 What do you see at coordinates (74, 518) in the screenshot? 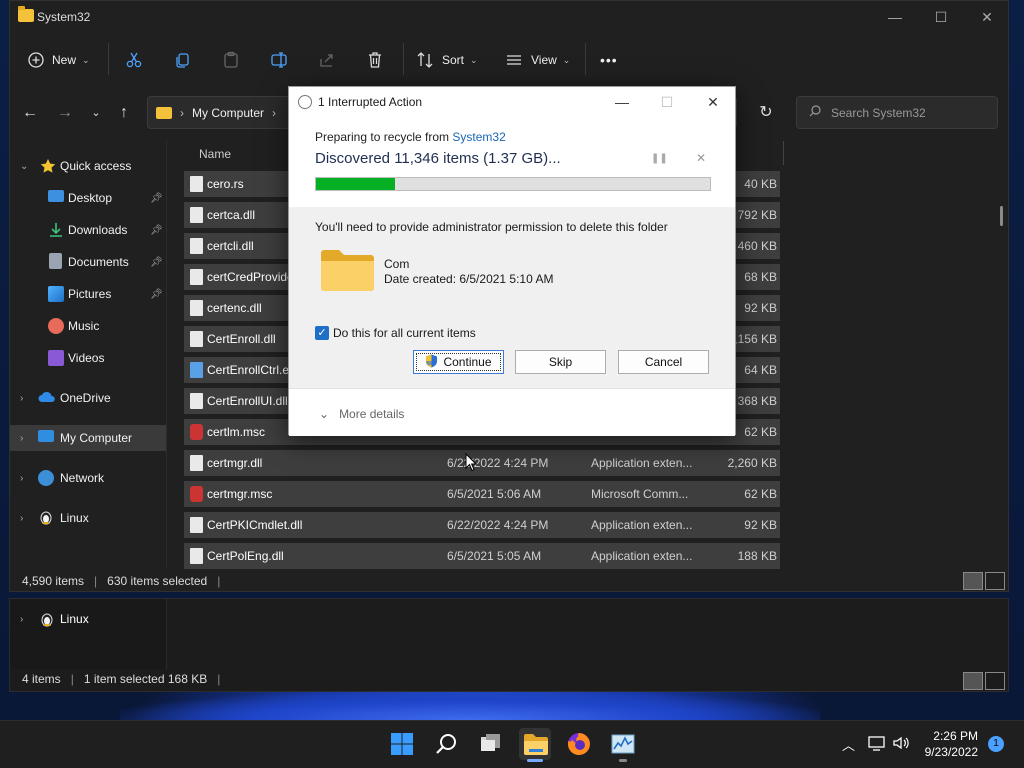
I see `sidebar-item-label: Linux` at bounding box center [74, 518].